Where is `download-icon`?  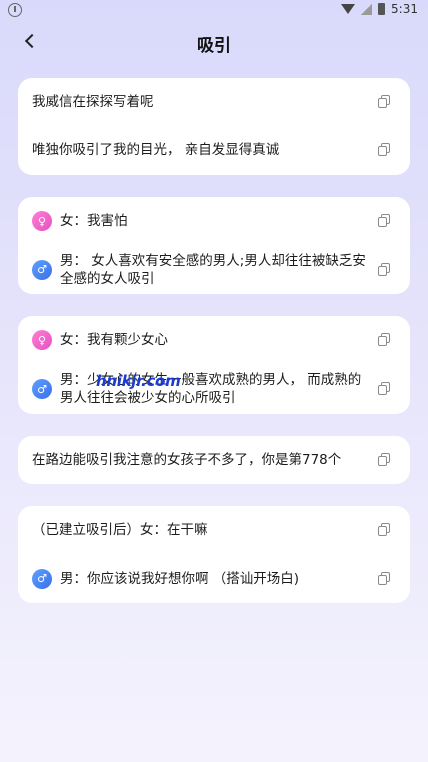 download-icon is located at coordinates (15, 10).